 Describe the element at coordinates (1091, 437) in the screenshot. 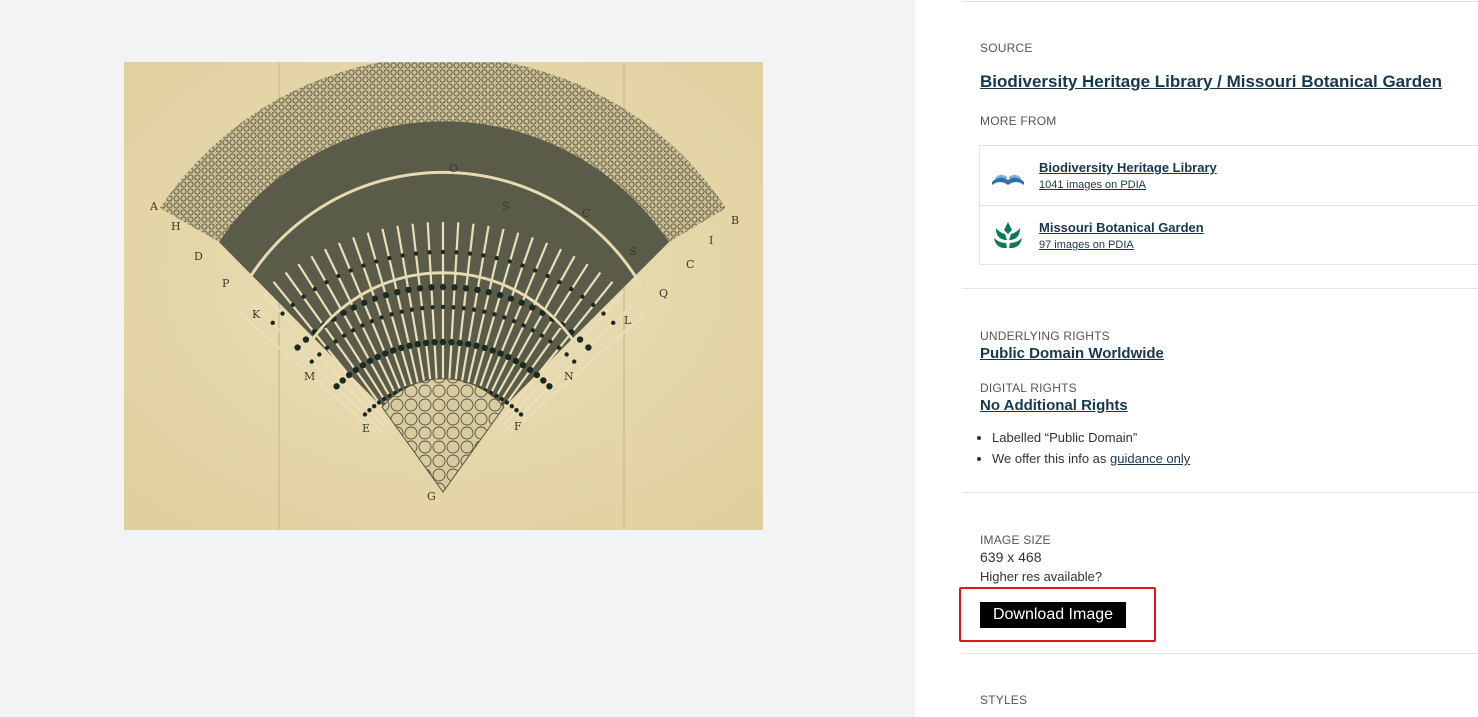

I see `rights-note: Labelled “Public Domain”` at that location.